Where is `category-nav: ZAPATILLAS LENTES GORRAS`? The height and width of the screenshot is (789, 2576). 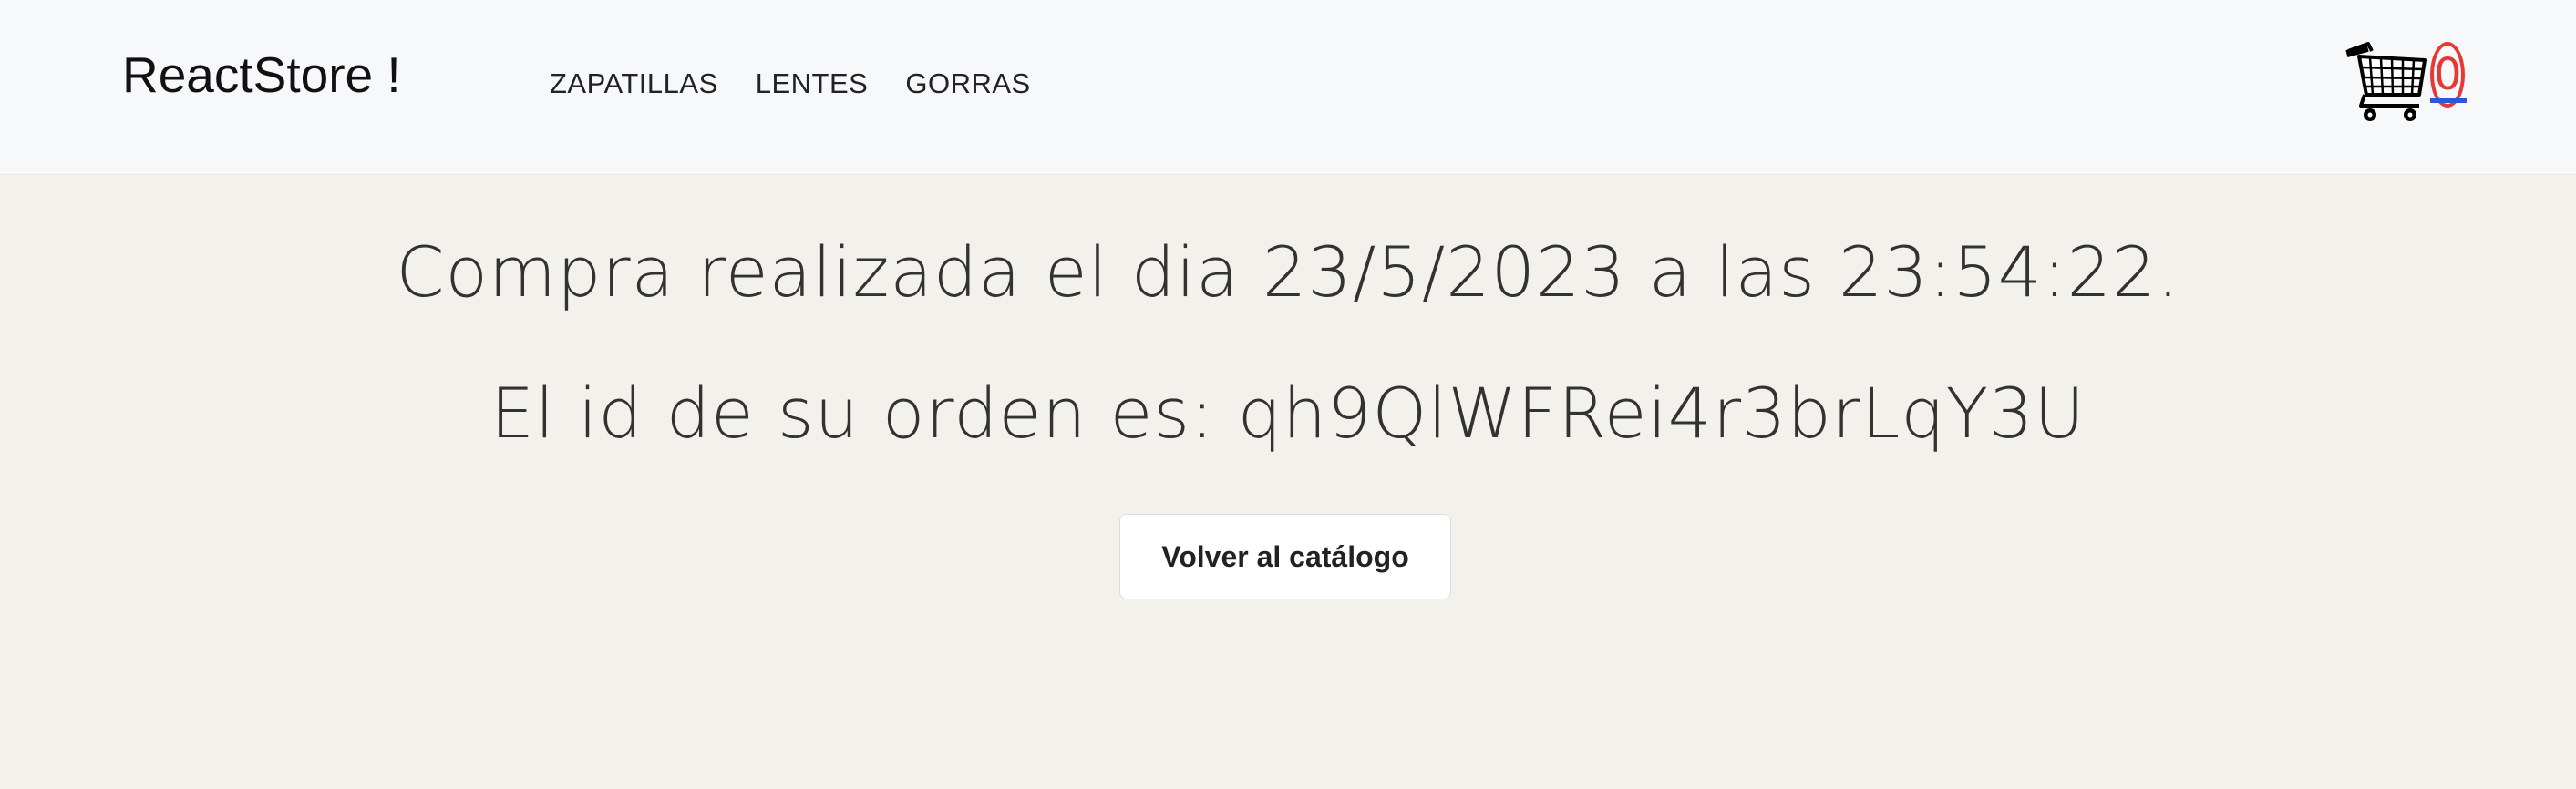
category-nav: ZAPATILLAS LENTES GORRAS is located at coordinates (790, 83).